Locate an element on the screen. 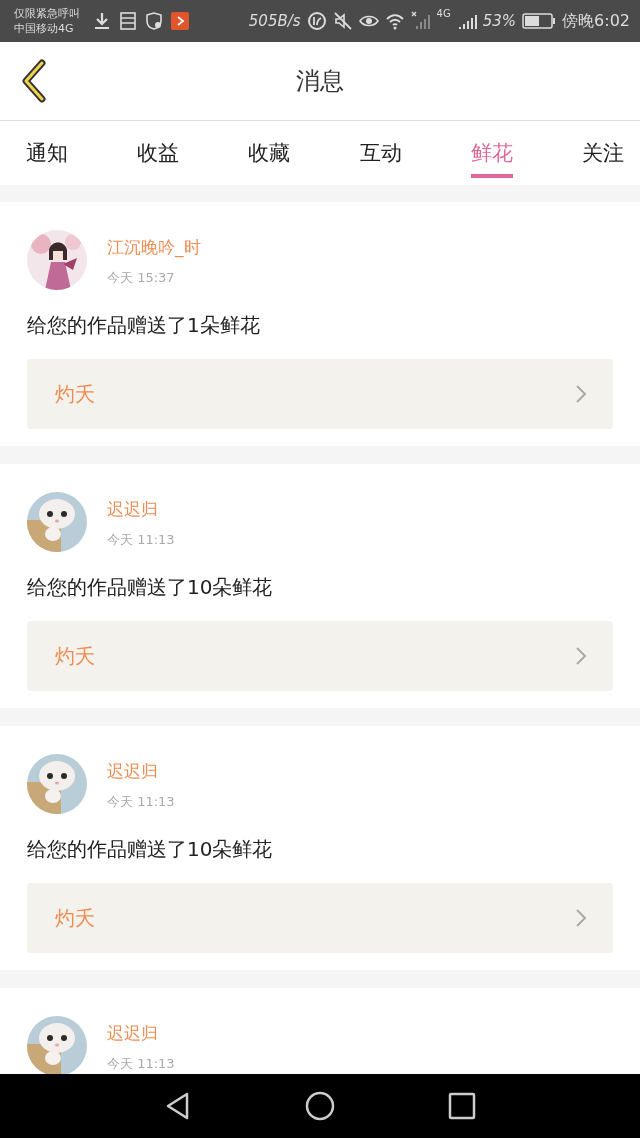  storage-icon is located at coordinates (128, 21).